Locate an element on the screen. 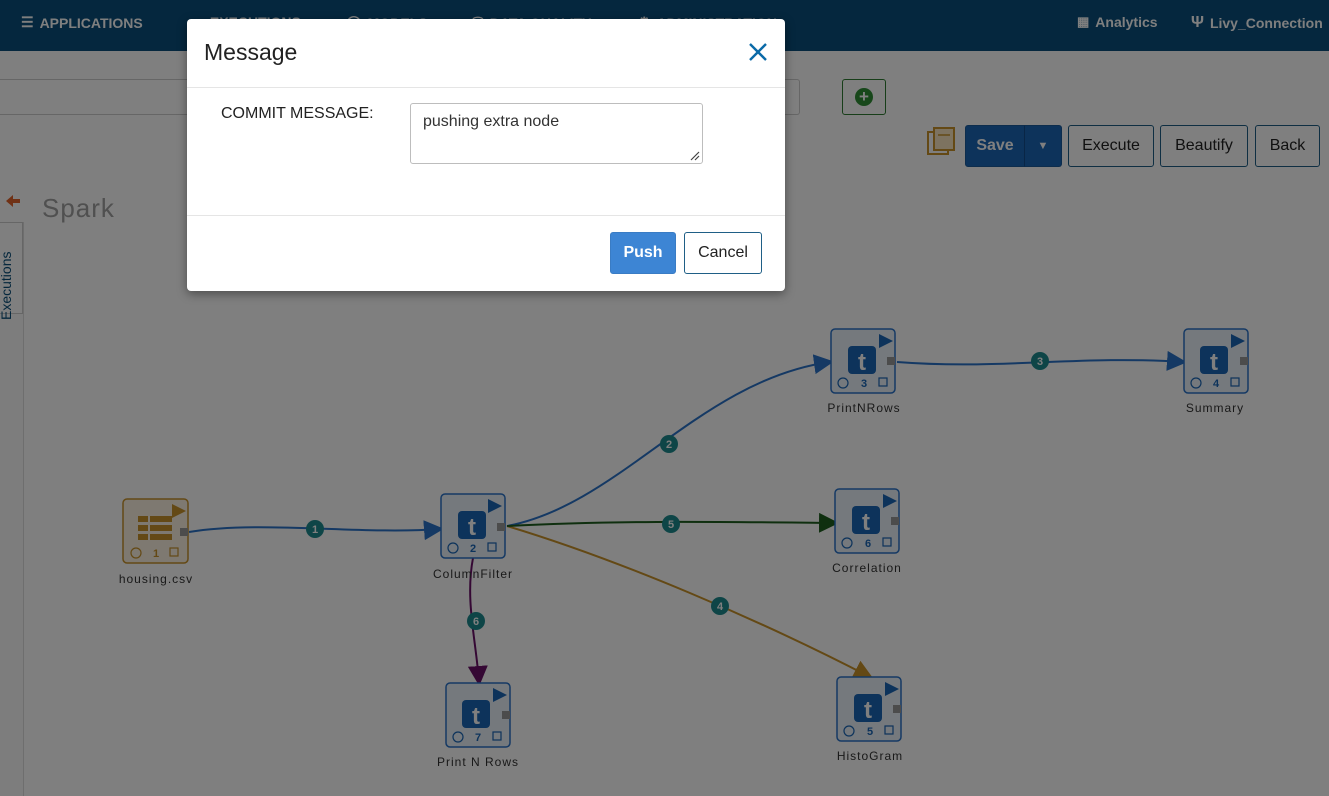 This screenshot has height=796, width=1329. close-icon is located at coordinates (758, 52).